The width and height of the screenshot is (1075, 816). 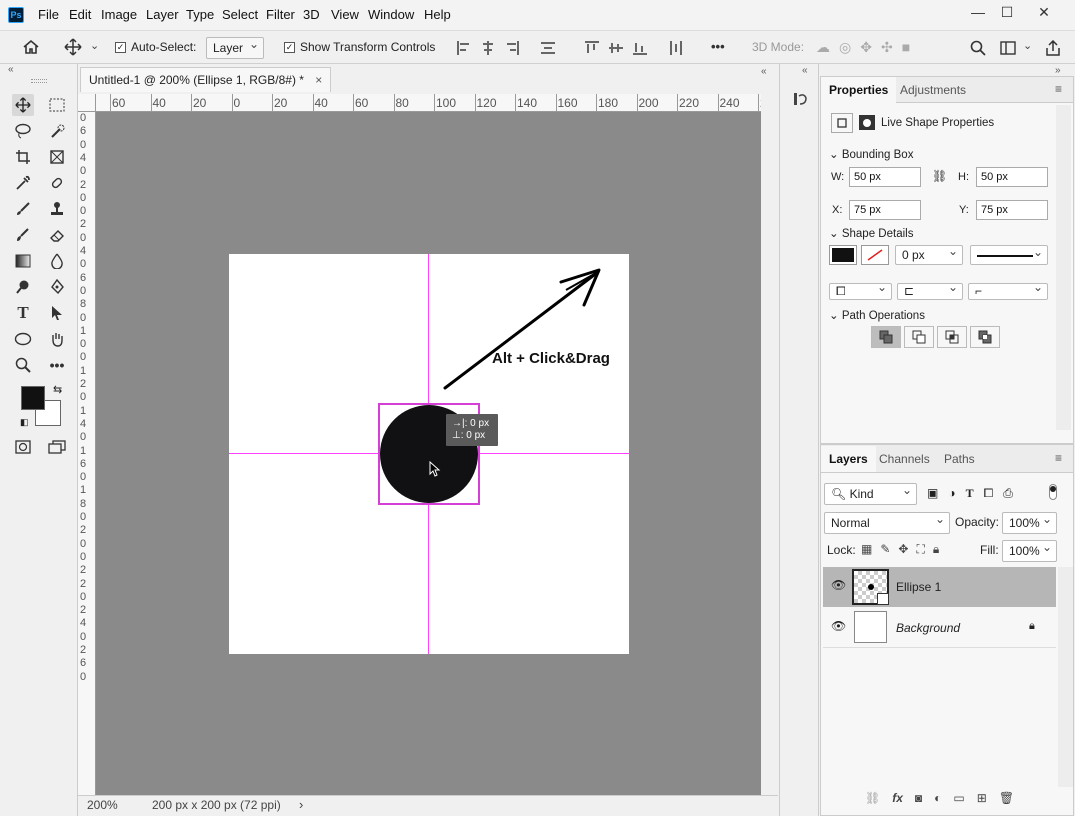 I want to click on menu-select: Select, so click(x=240, y=14).